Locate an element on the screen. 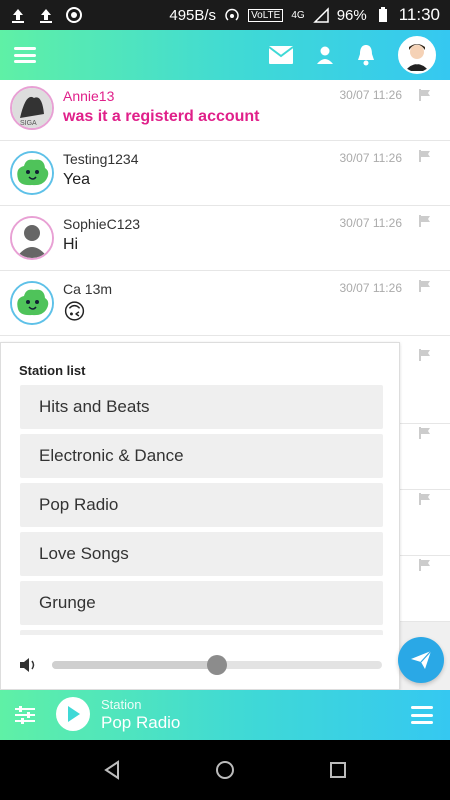 Image resolution: width=450 pixels, height=800 pixels. station-list-title: Station list is located at coordinates (52, 370).